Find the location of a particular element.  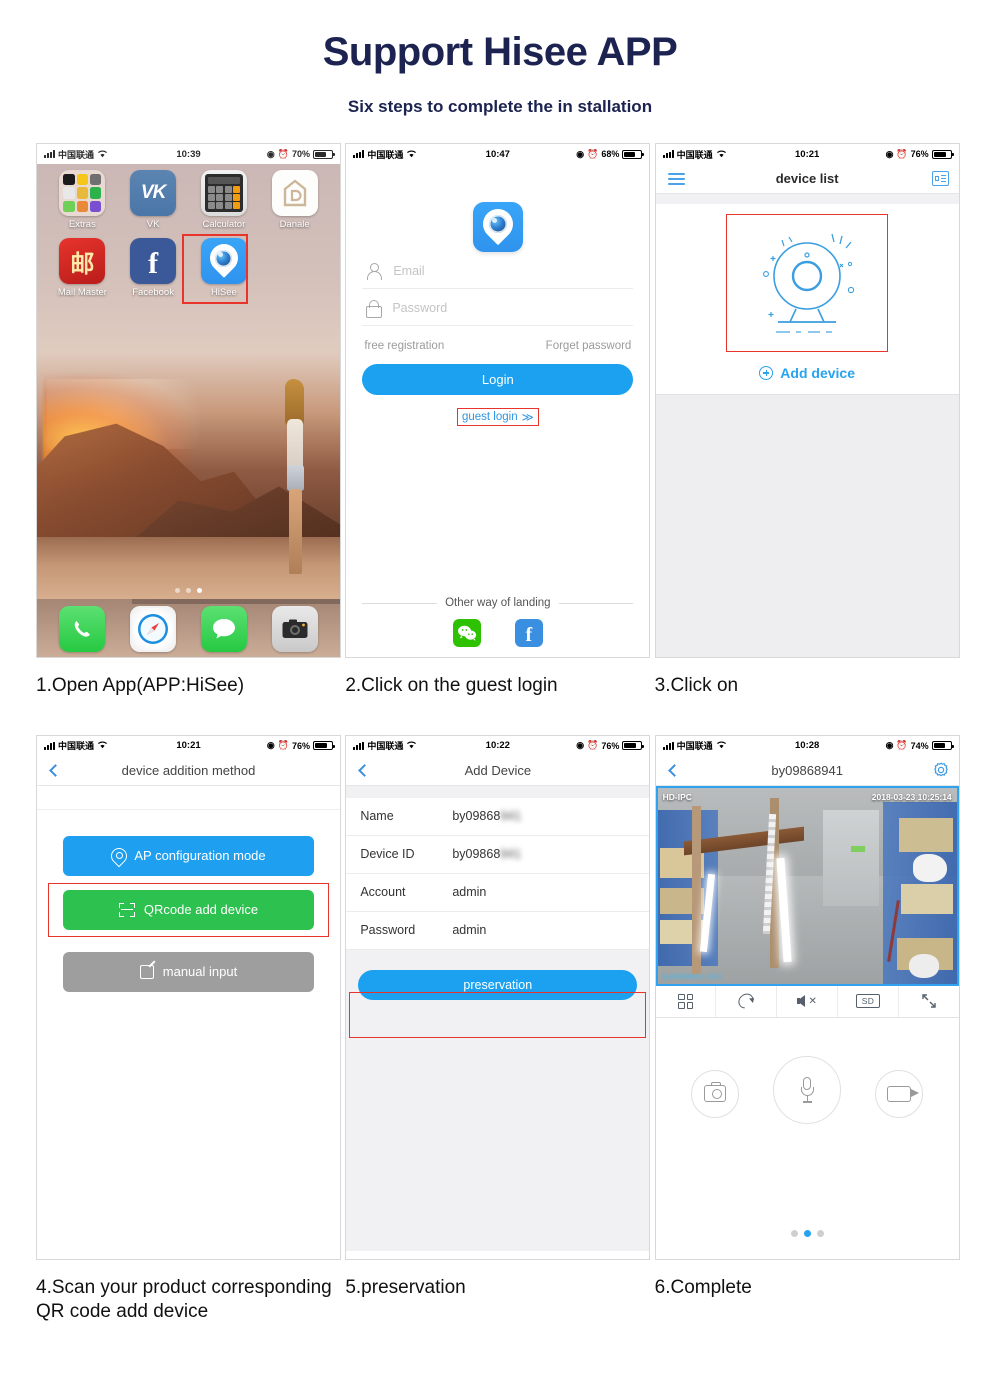

lock-icon is located at coordinates (374, 309).